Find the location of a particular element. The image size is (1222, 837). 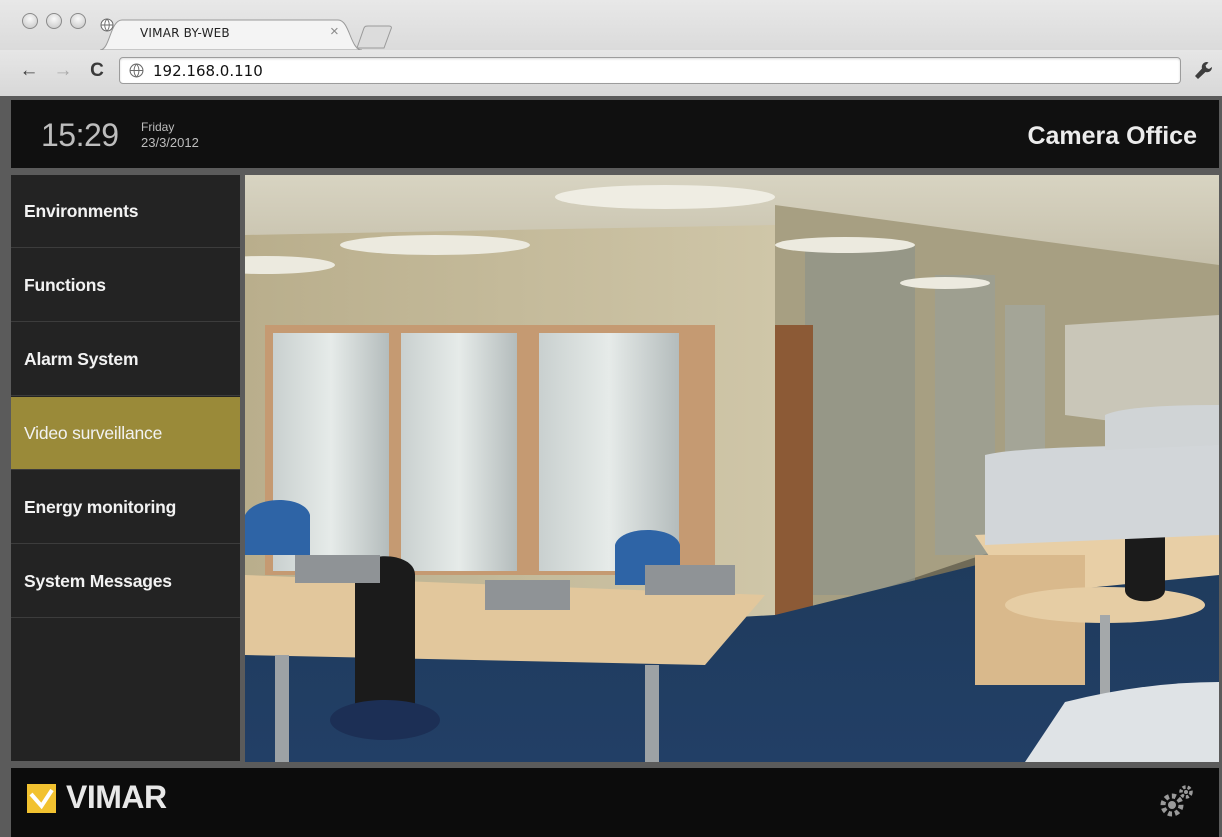

settings-gears-icon is located at coordinates (1177, 801).